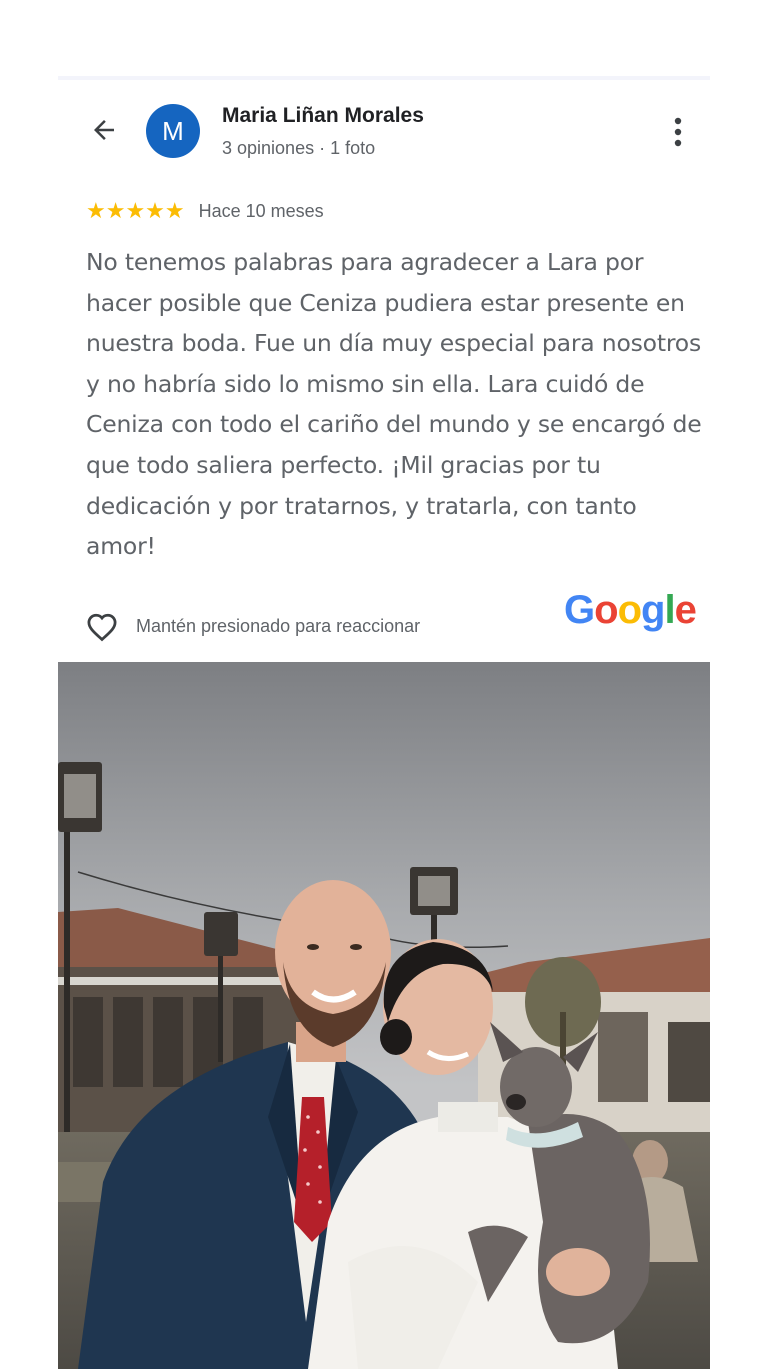 The width and height of the screenshot is (768, 1369). I want to click on avatar: M, so click(173, 131).